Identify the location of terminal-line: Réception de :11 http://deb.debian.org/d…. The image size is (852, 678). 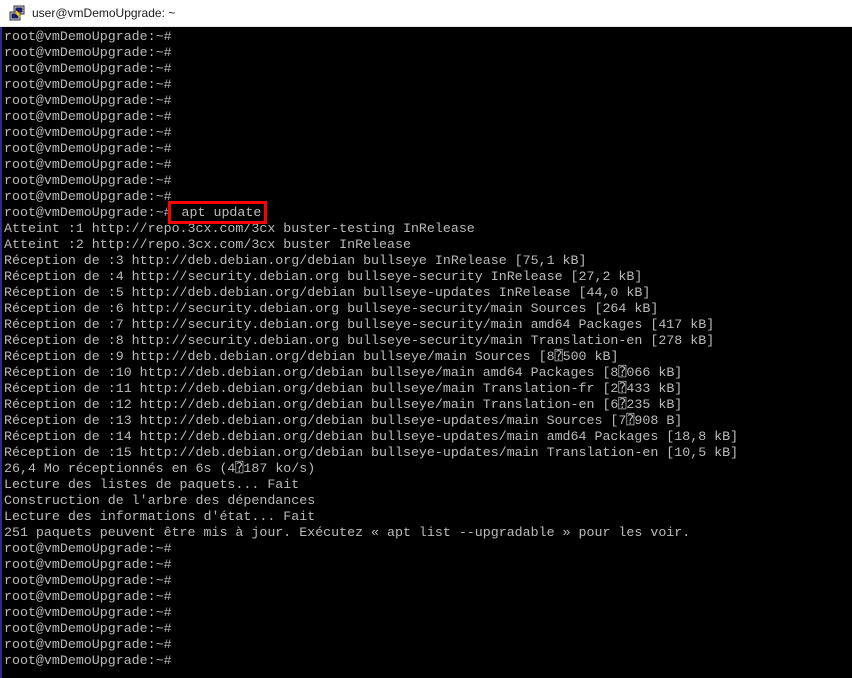
(343, 388).